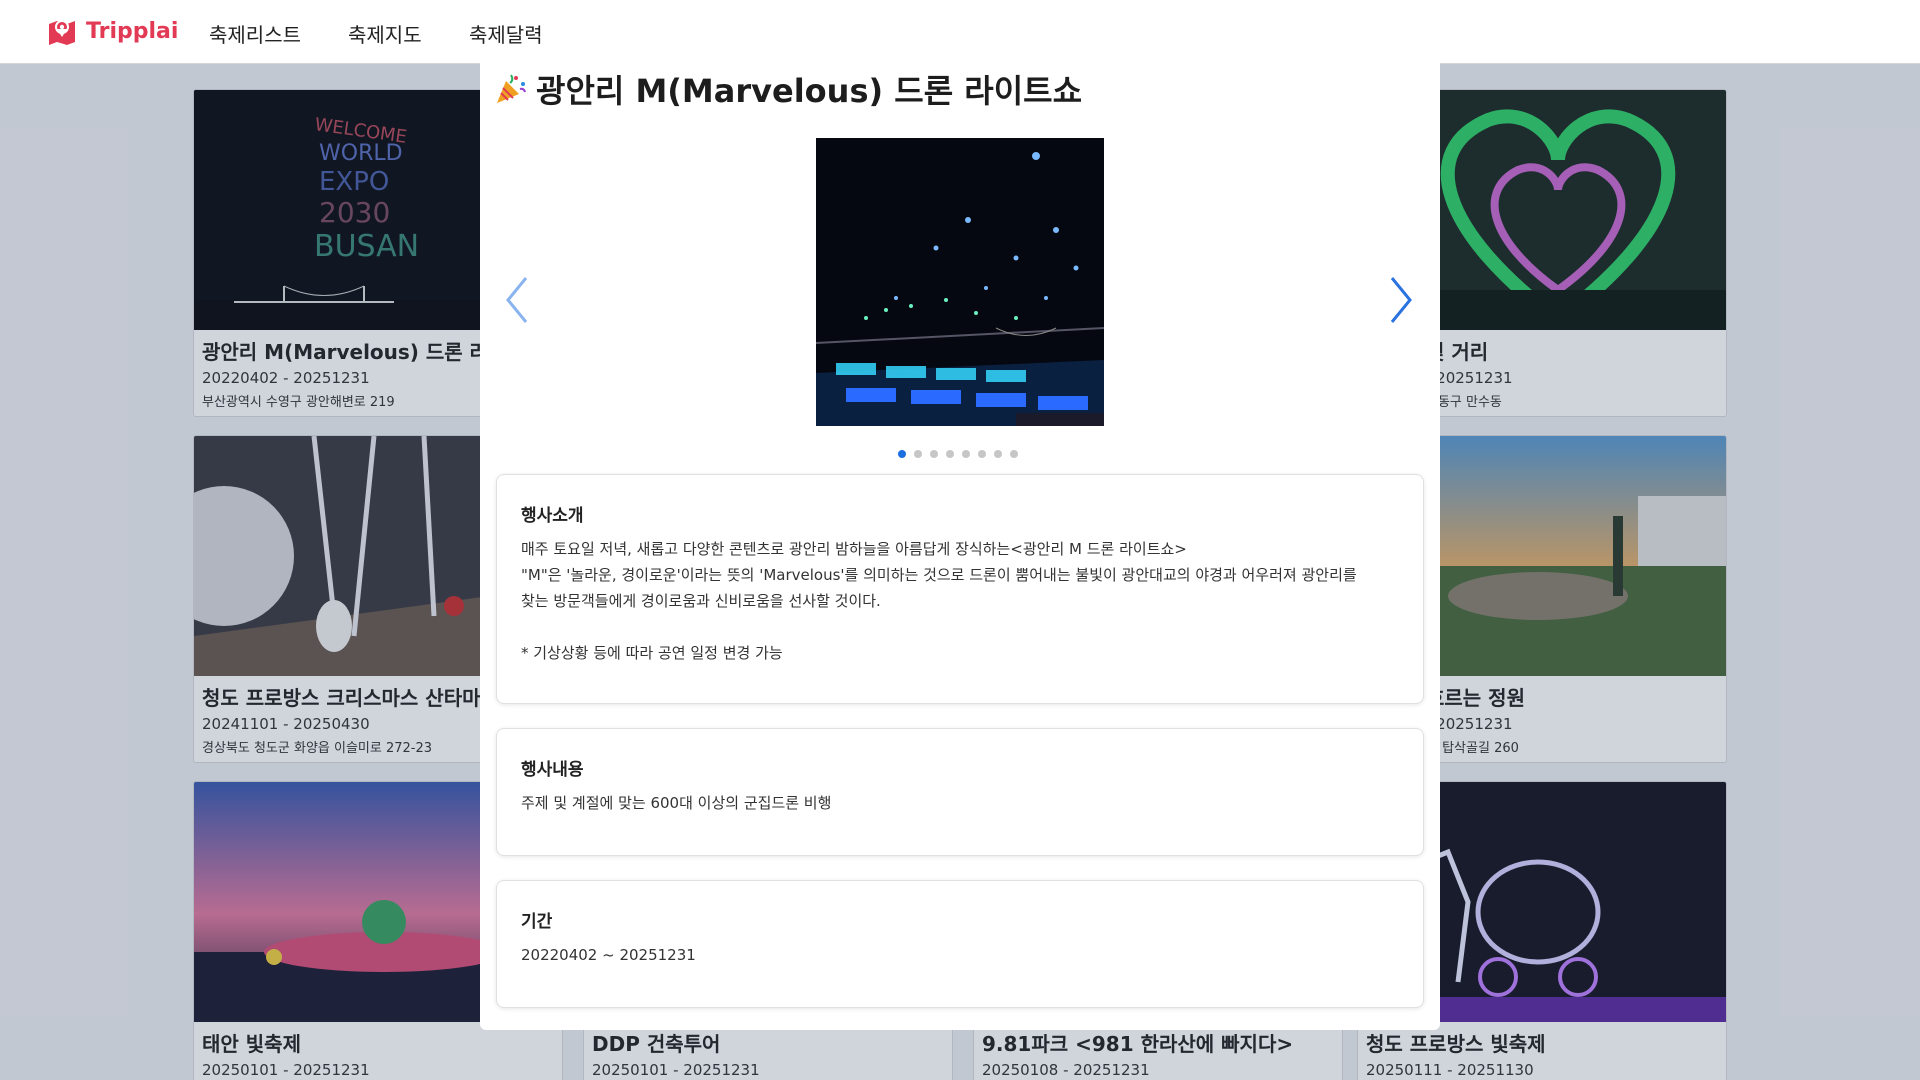 This screenshot has height=1080, width=1920. Describe the element at coordinates (506, 33) in the screenshot. I see `nav-festival-calendar: 축제달력` at that location.